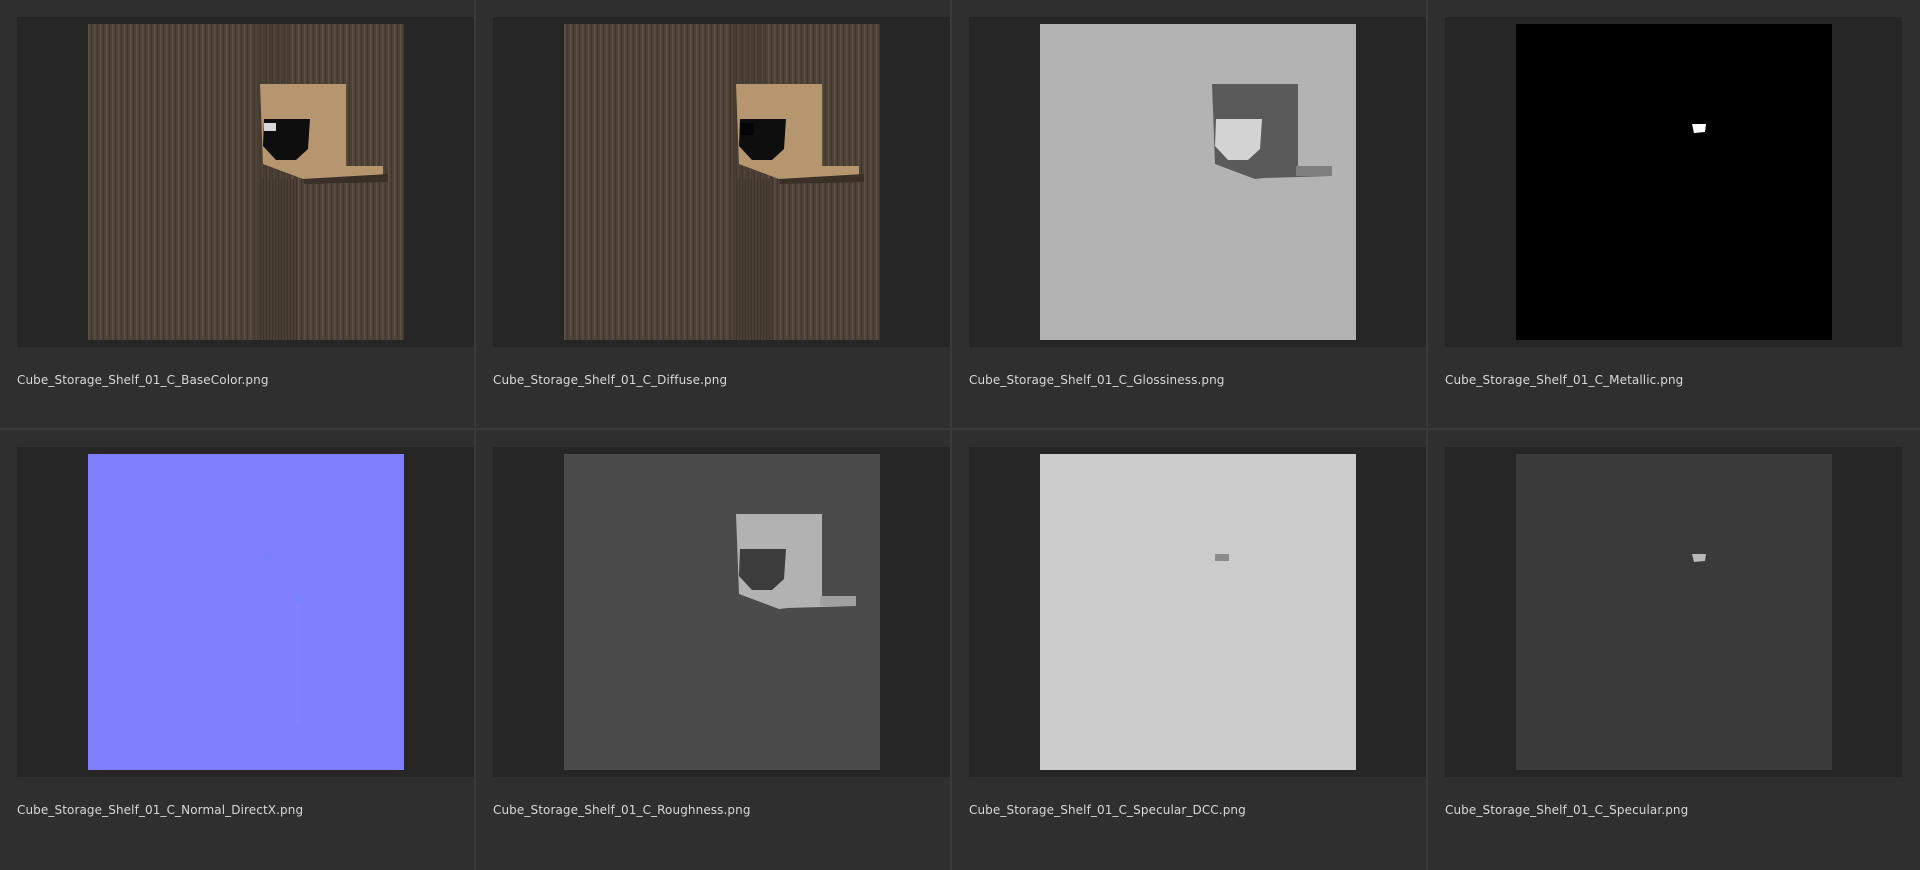  I want to click on normal-texture-image, so click(246, 612).